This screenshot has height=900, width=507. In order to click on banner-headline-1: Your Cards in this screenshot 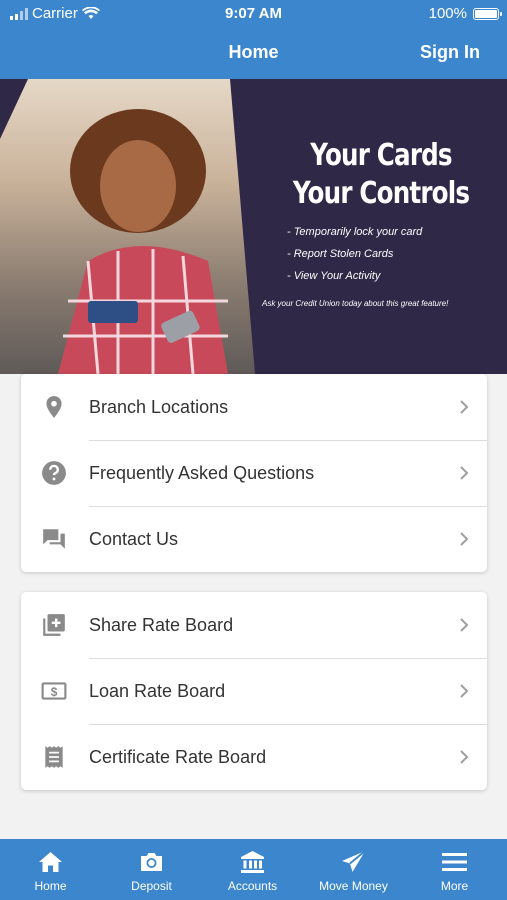, I will do `click(381, 155)`.